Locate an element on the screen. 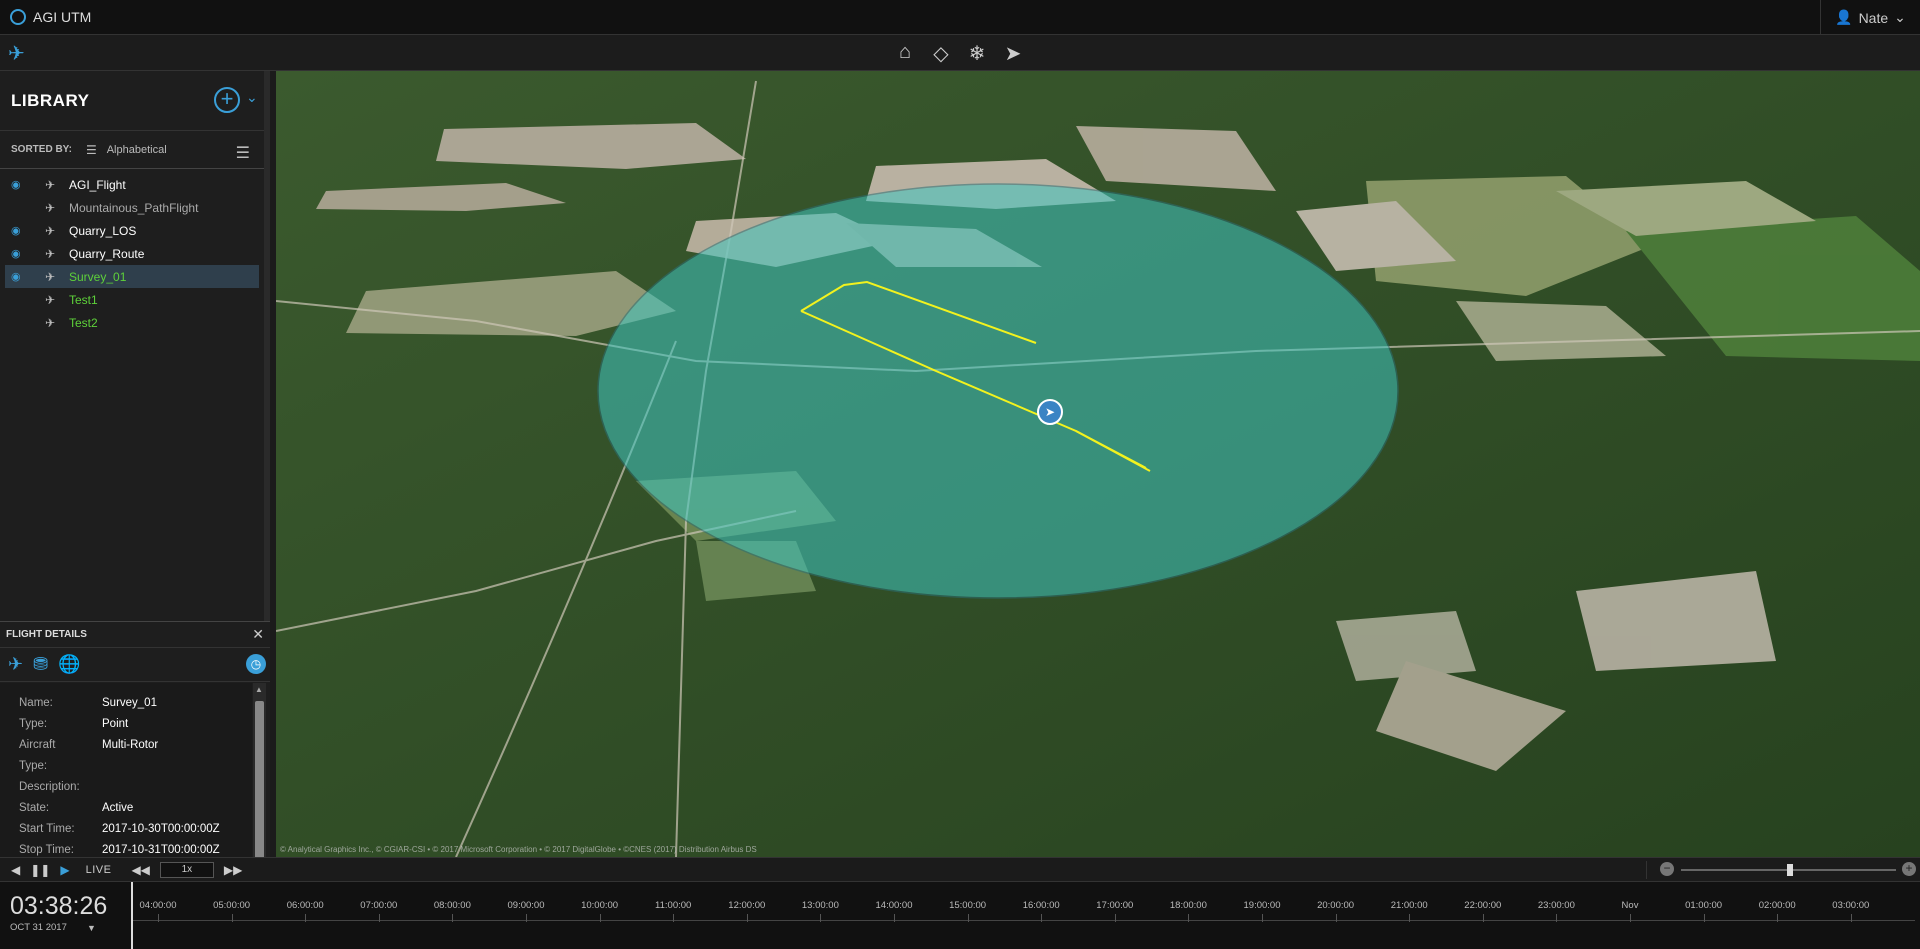 This screenshot has width=1920, height=949. timeline-zoom: − + is located at coordinates (1781, 870).